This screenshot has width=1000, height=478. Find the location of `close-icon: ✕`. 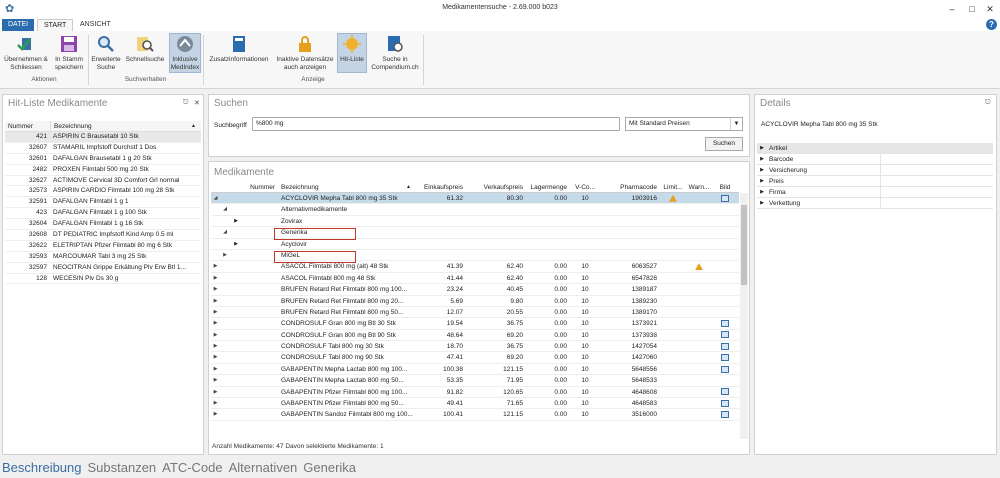

close-icon: ✕ is located at coordinates (990, 9).